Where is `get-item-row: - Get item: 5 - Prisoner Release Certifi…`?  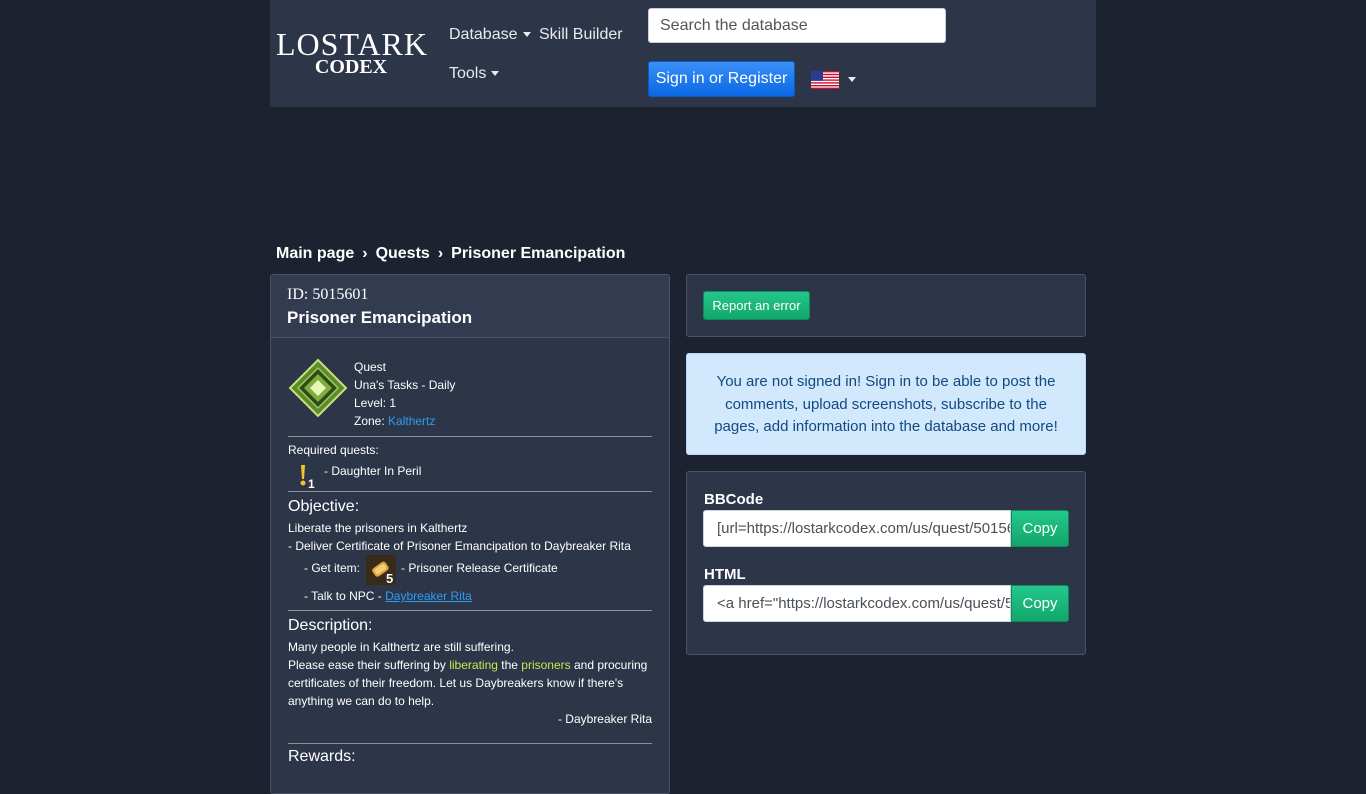
get-item-row: - Get item: 5 - Prisoner Release Certifi… is located at coordinates (470, 571).